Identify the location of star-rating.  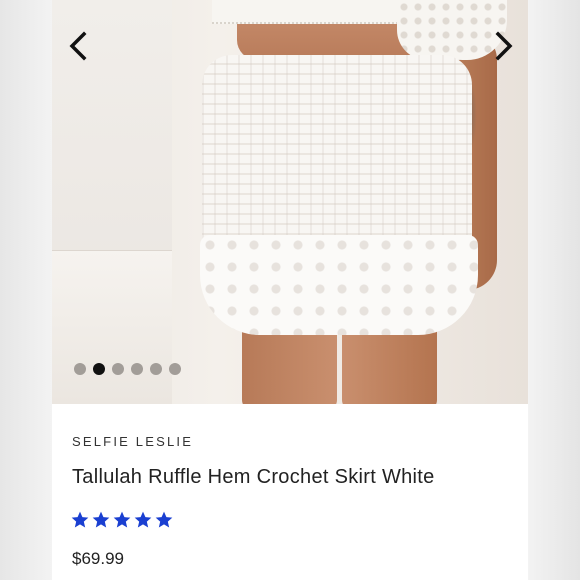
(122, 520).